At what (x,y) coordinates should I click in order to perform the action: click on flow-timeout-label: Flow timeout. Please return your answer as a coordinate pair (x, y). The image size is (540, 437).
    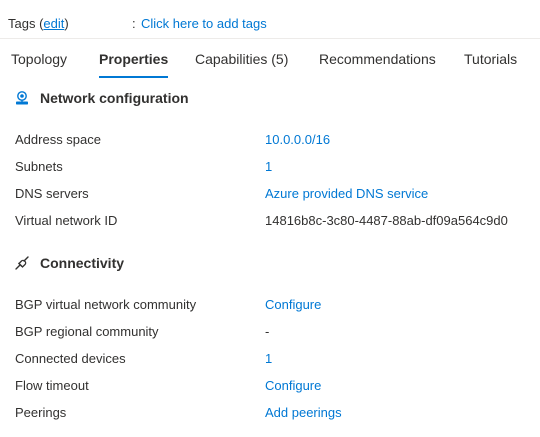
    Looking at the image, I should click on (52, 385).